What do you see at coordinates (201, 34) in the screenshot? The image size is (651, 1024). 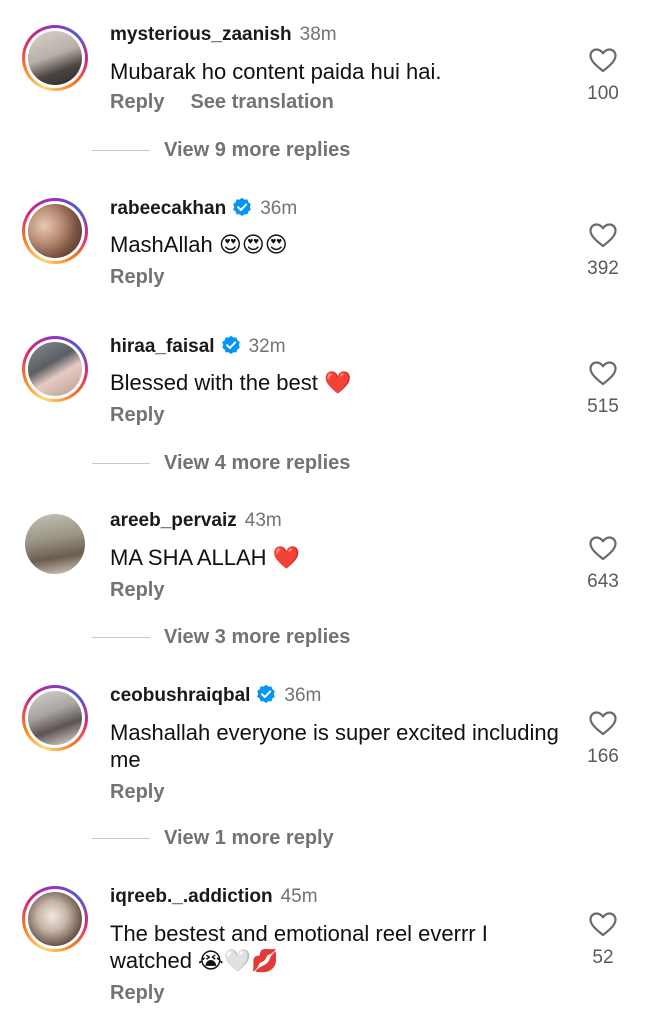 I see `username: mysterious_zaanish` at bounding box center [201, 34].